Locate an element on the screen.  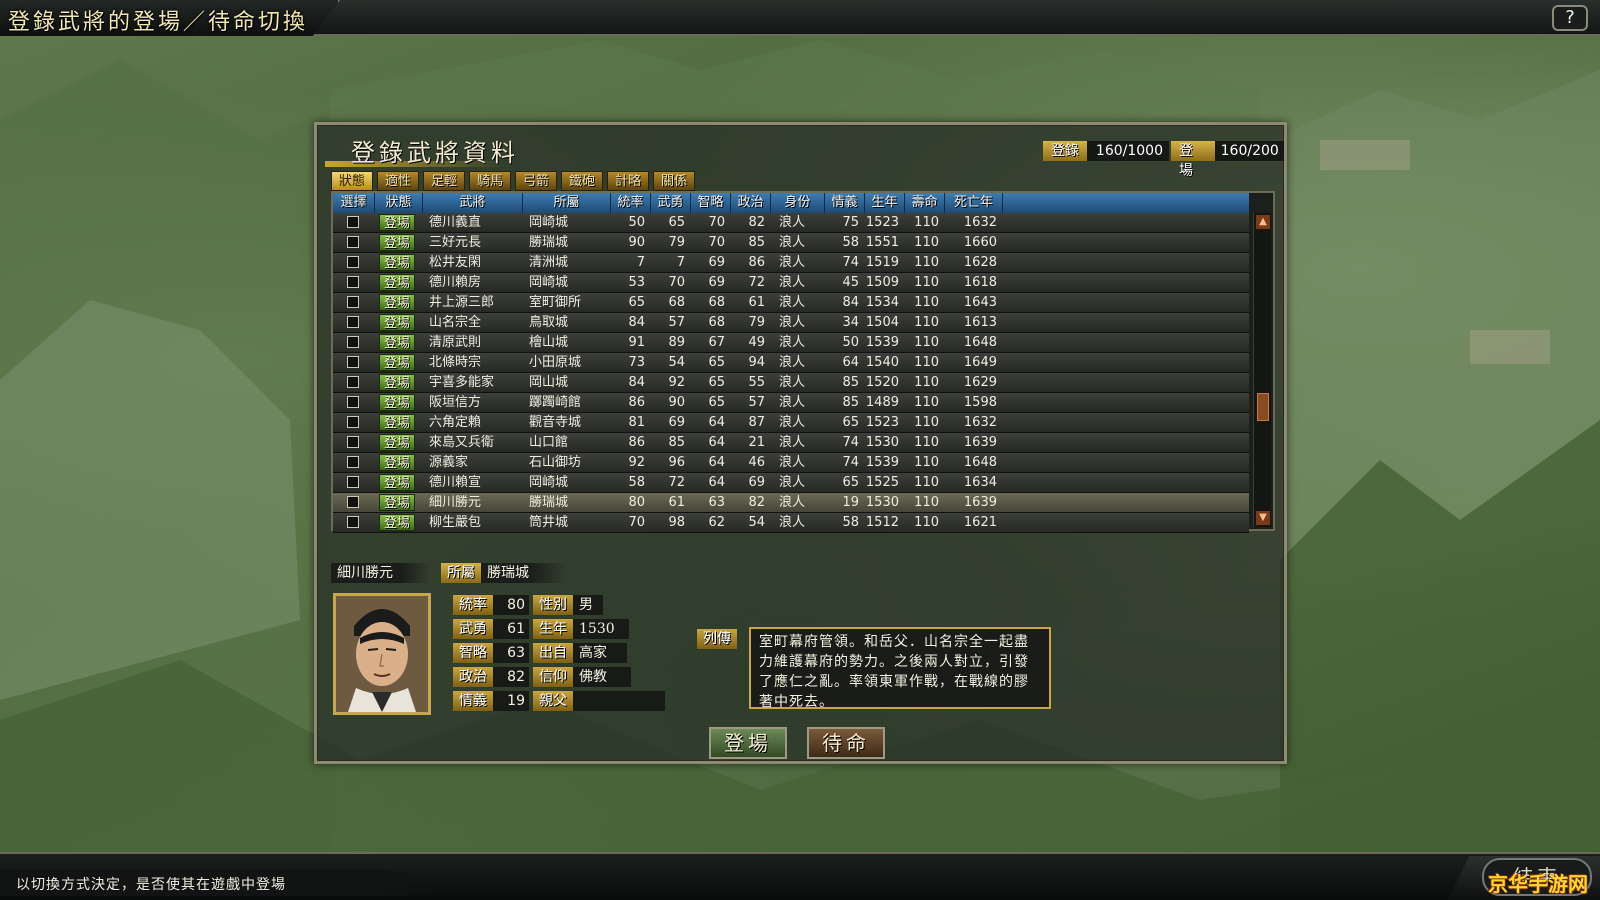
cell-valor: 57 is located at coordinates (676, 322).